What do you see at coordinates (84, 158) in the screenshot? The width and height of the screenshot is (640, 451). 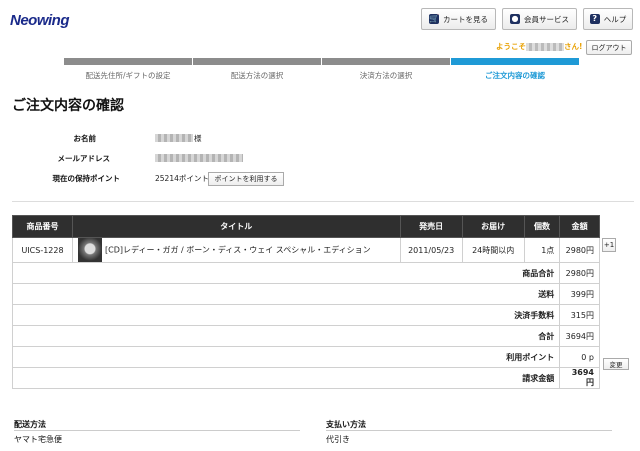 I see `email-label: メールアドレス` at bounding box center [84, 158].